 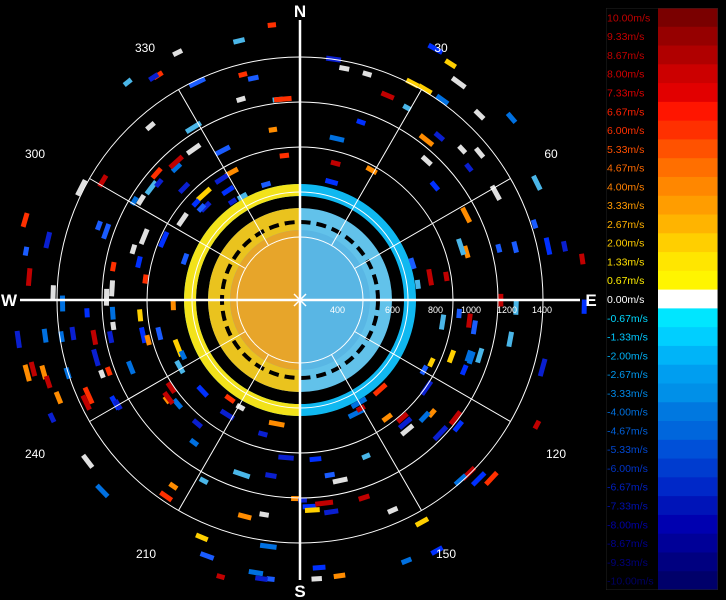 I want to click on legend-label: 2.67m/s, so click(x=625, y=225).